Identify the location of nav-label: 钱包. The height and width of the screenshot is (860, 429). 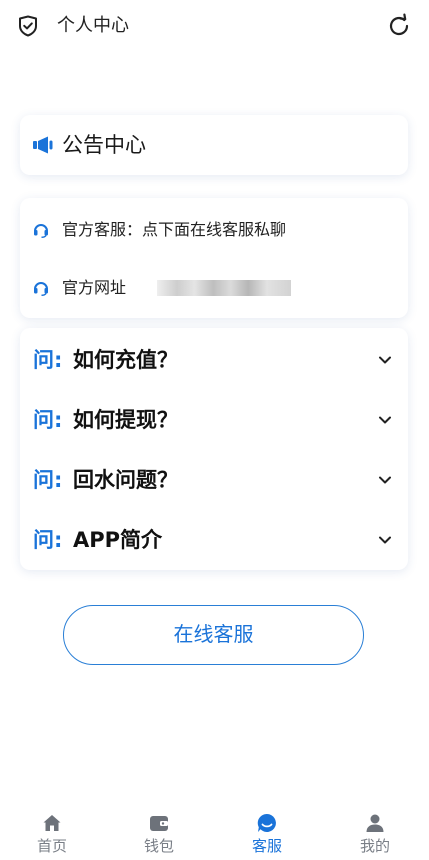
(158, 846).